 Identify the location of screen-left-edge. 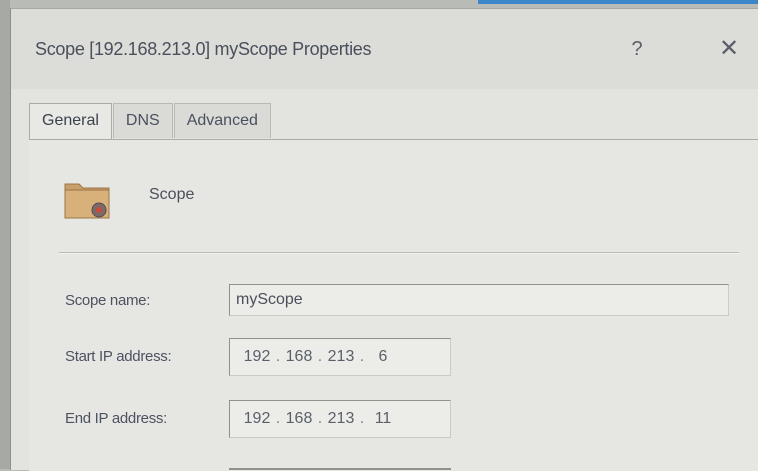
(5, 234).